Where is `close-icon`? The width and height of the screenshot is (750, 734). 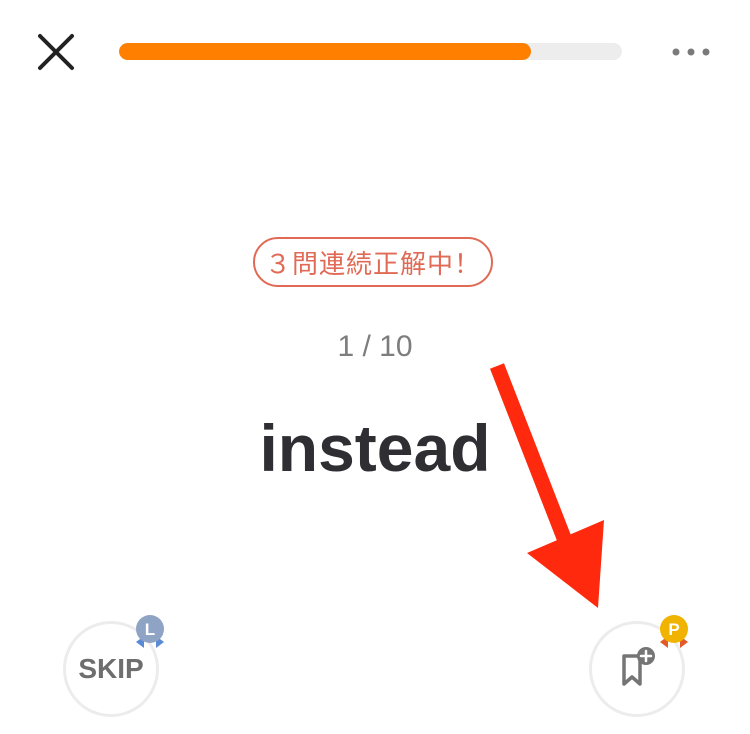 close-icon is located at coordinates (56, 52).